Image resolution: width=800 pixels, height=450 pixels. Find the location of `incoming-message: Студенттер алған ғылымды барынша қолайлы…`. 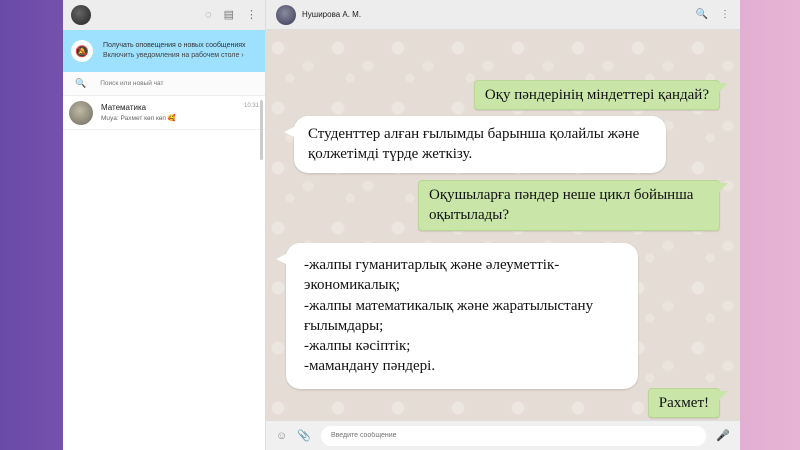

incoming-message: Студенттер алған ғылымды барынша қолайлы… is located at coordinates (475, 144).